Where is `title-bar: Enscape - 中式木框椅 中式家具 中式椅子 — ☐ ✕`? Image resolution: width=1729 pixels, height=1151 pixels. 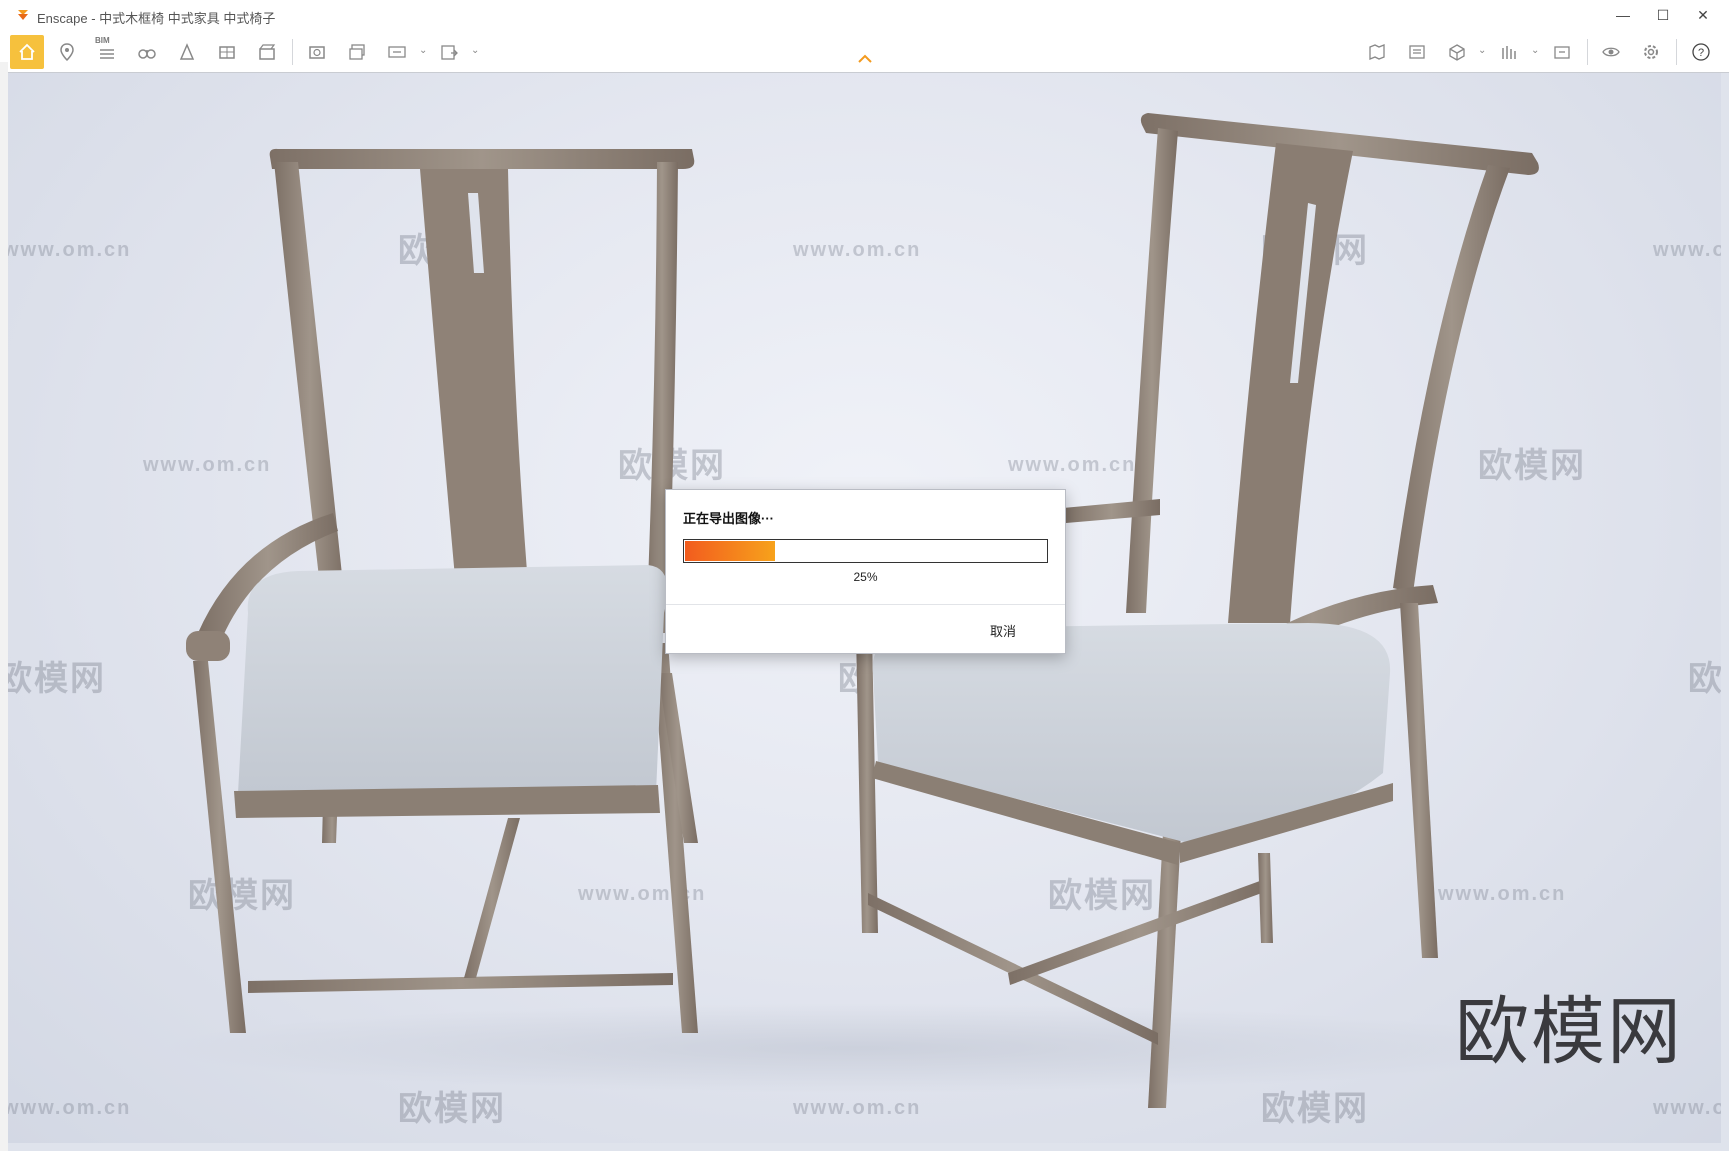 title-bar: Enscape - 中式木框椅 中式家具 中式椅子 — ☐ ✕ is located at coordinates (864, 15).